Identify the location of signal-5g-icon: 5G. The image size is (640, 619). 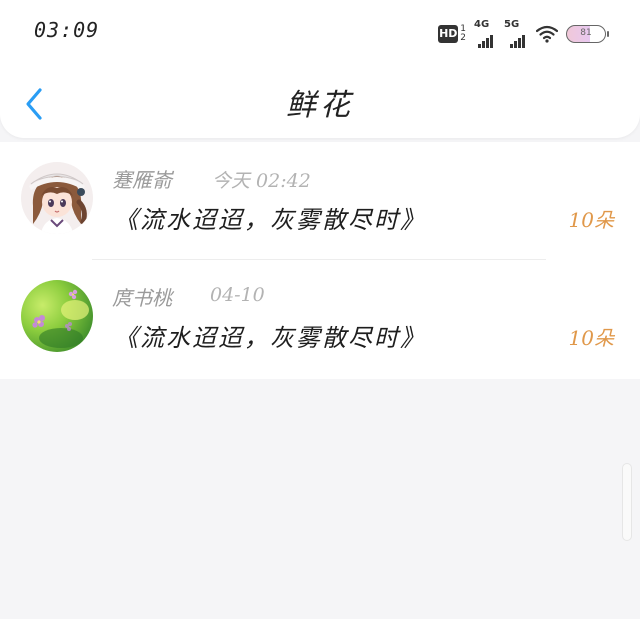
(516, 34).